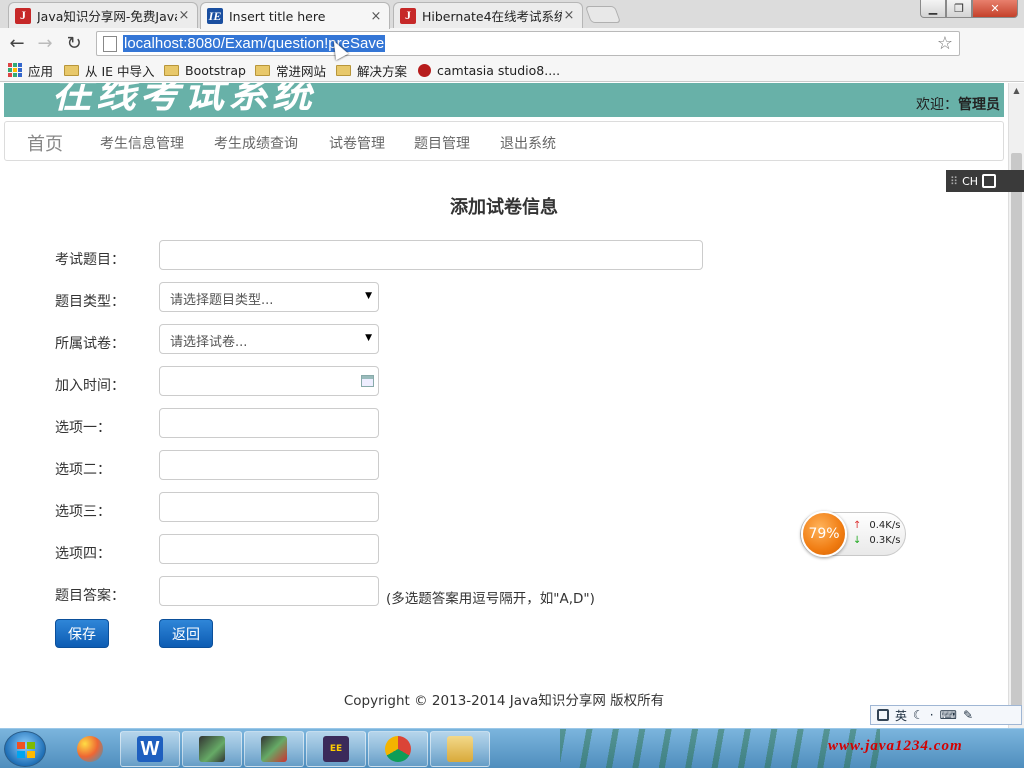 Image resolution: width=1024 pixels, height=768 pixels. Describe the element at coordinates (959, 9) in the screenshot. I see `window-maximize-button: ❐` at that location.